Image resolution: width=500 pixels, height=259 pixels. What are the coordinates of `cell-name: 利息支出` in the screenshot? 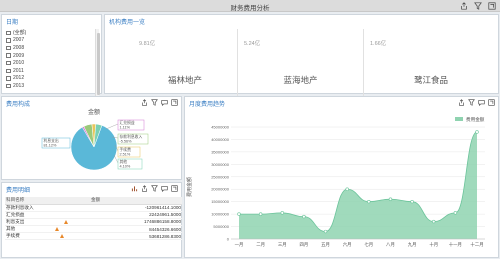 It's located at (47, 222).